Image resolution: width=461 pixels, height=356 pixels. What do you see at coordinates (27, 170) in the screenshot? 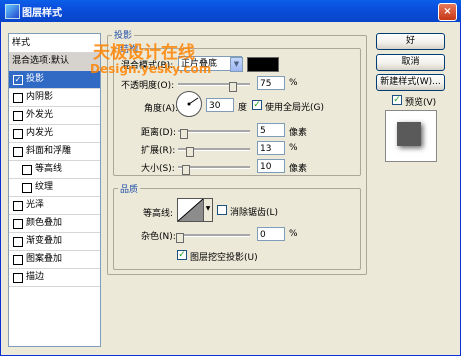
I see `checkbox-contour` at bounding box center [27, 170].